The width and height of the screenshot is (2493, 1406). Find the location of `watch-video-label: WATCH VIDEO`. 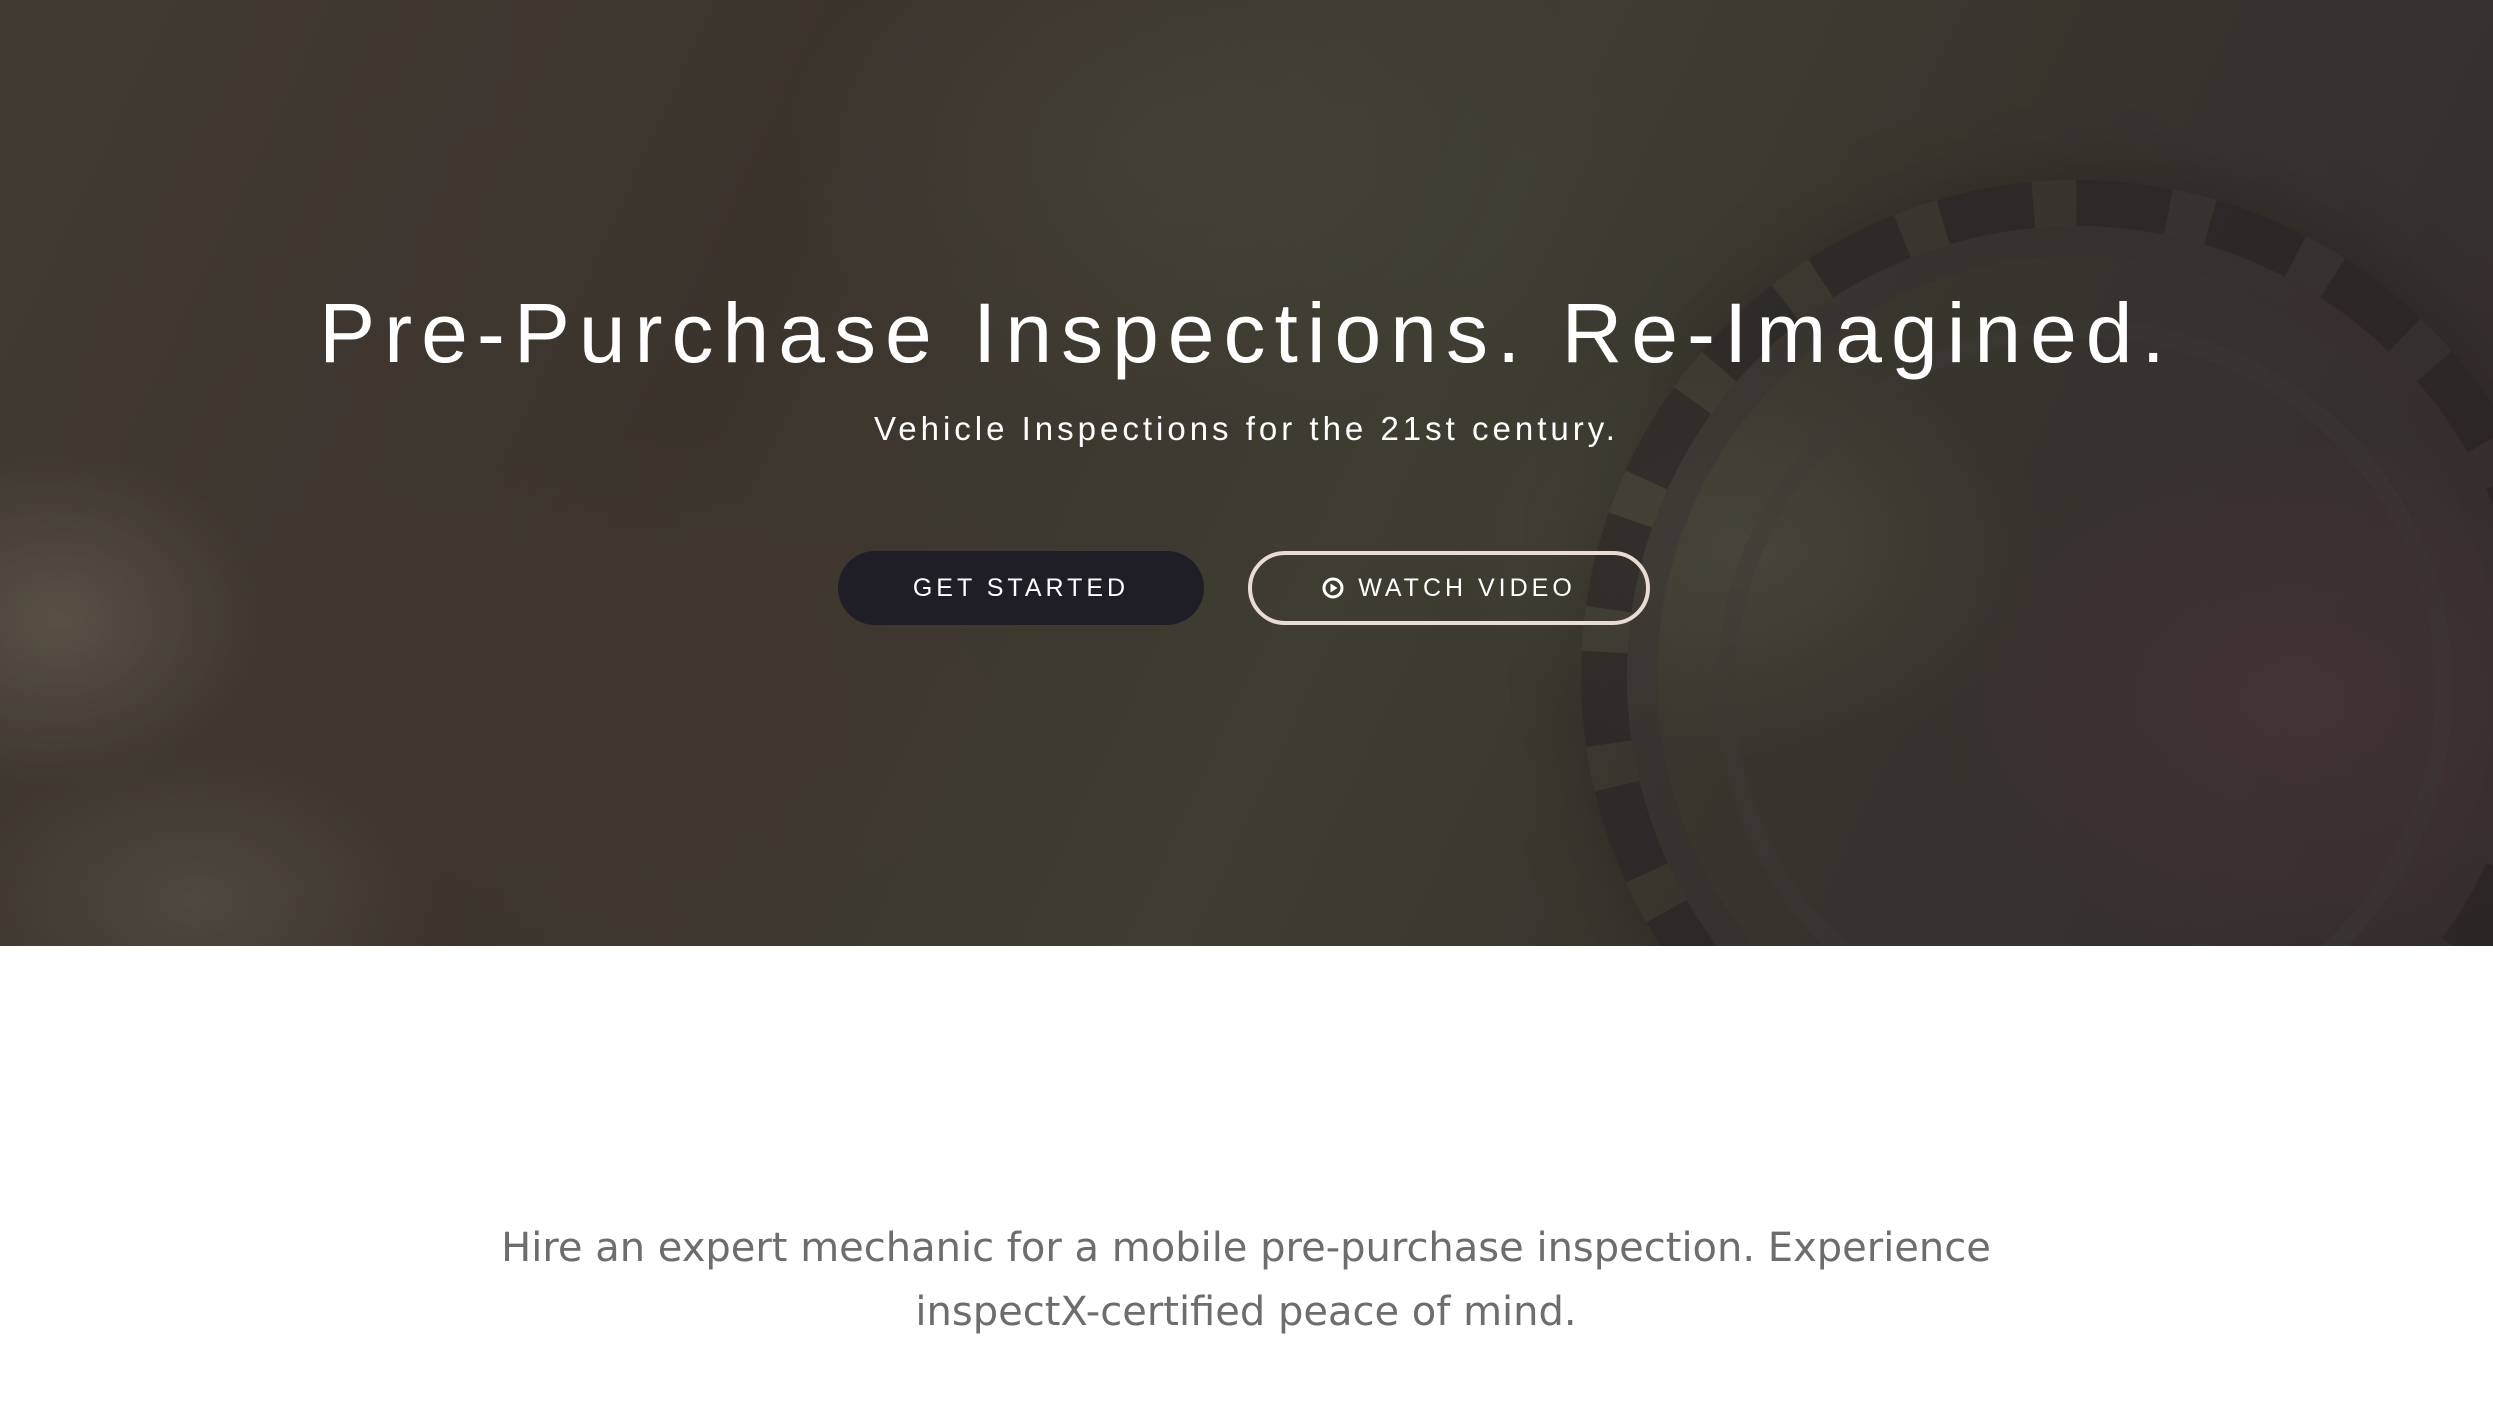

watch-video-label: WATCH VIDEO is located at coordinates (1467, 587).